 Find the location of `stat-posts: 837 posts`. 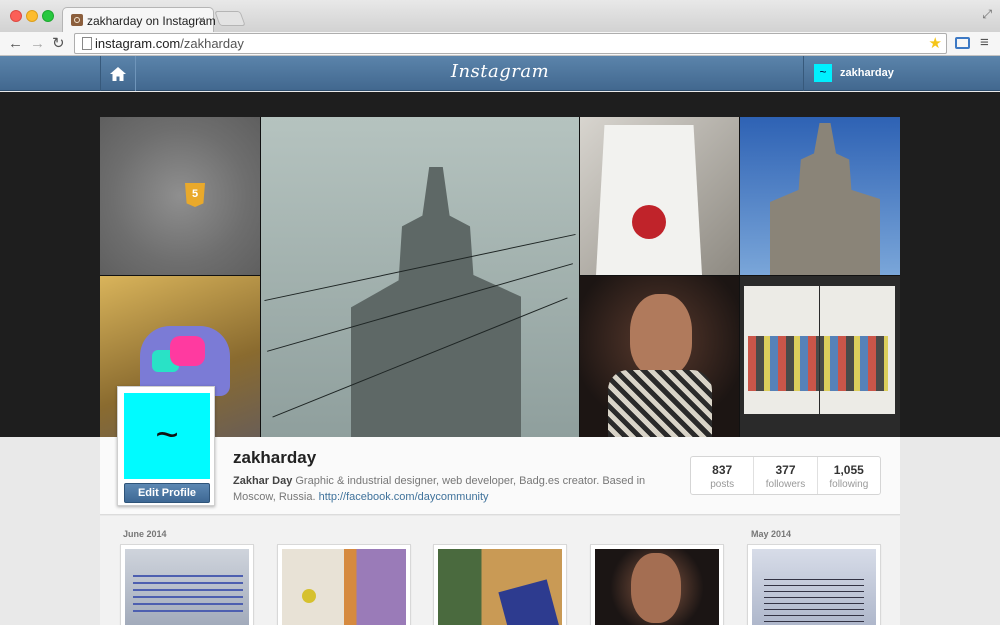

stat-posts: 837 posts is located at coordinates (722, 475).